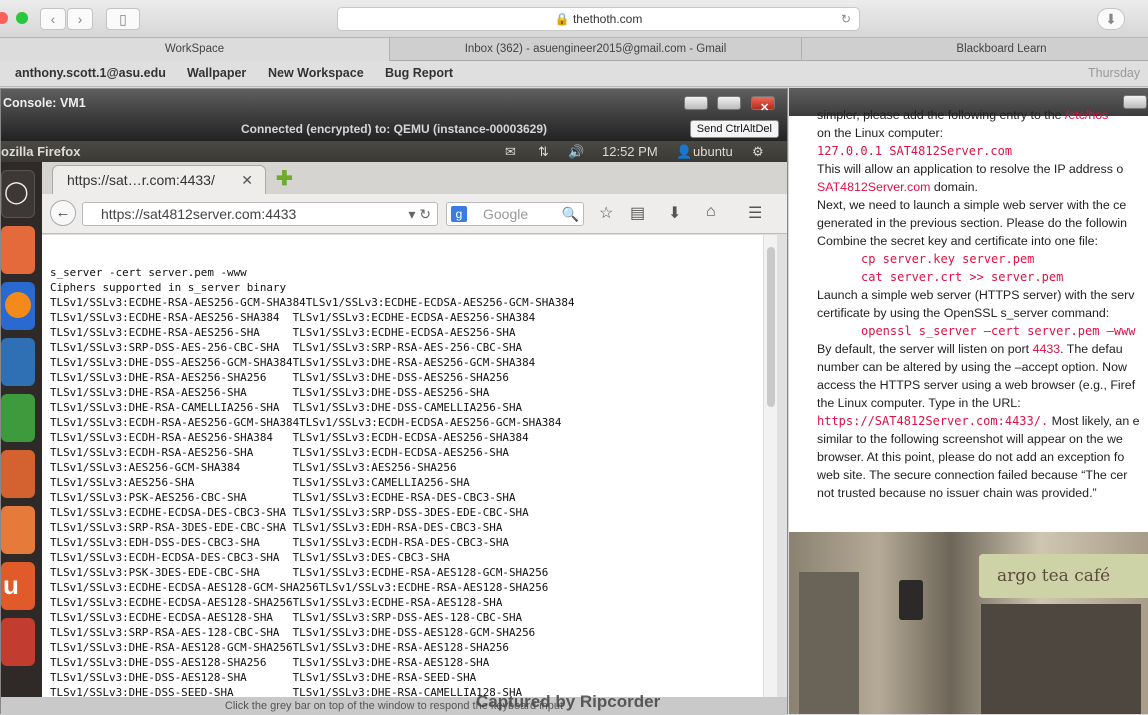 The width and height of the screenshot is (1148, 715). I want to click on close-window-button, so click(4, 18).